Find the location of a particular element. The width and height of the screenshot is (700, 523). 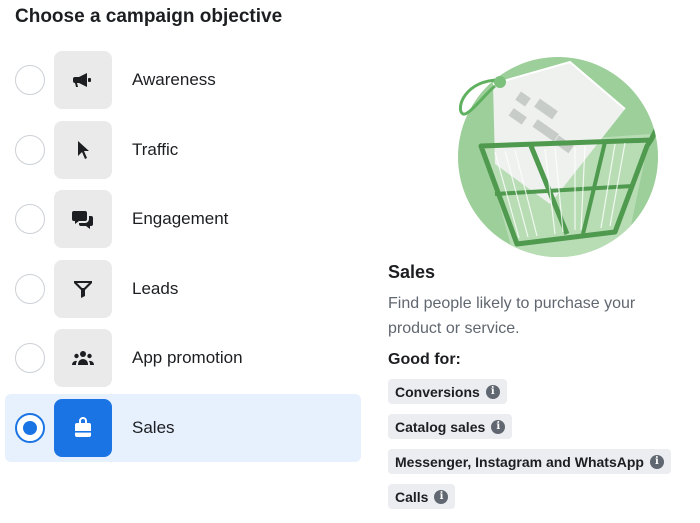

objective-option-engagement: Engagement is located at coordinates (183, 219).